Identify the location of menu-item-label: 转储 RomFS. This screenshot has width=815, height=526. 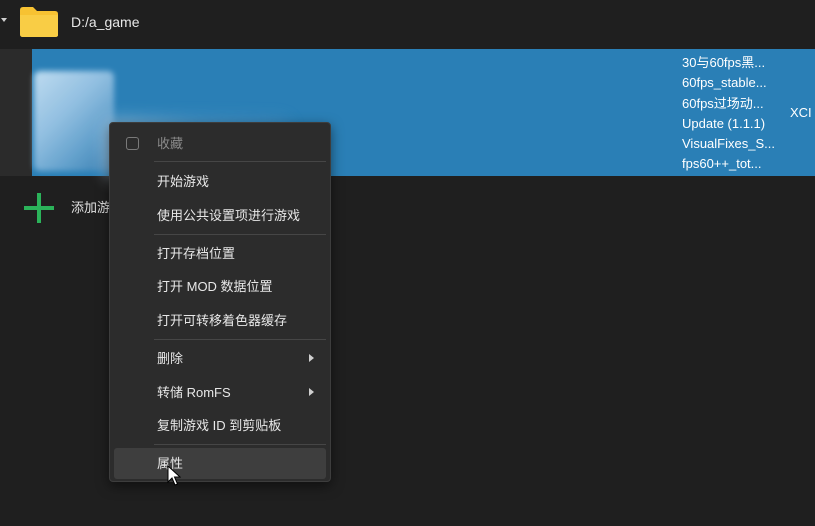
(194, 392).